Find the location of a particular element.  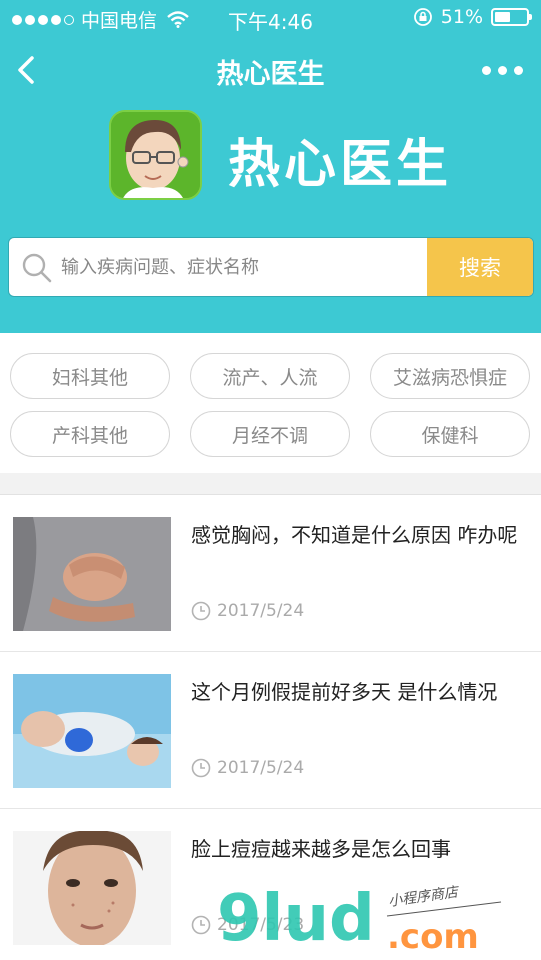

search-bar: 搜索 is located at coordinates (271, 267).